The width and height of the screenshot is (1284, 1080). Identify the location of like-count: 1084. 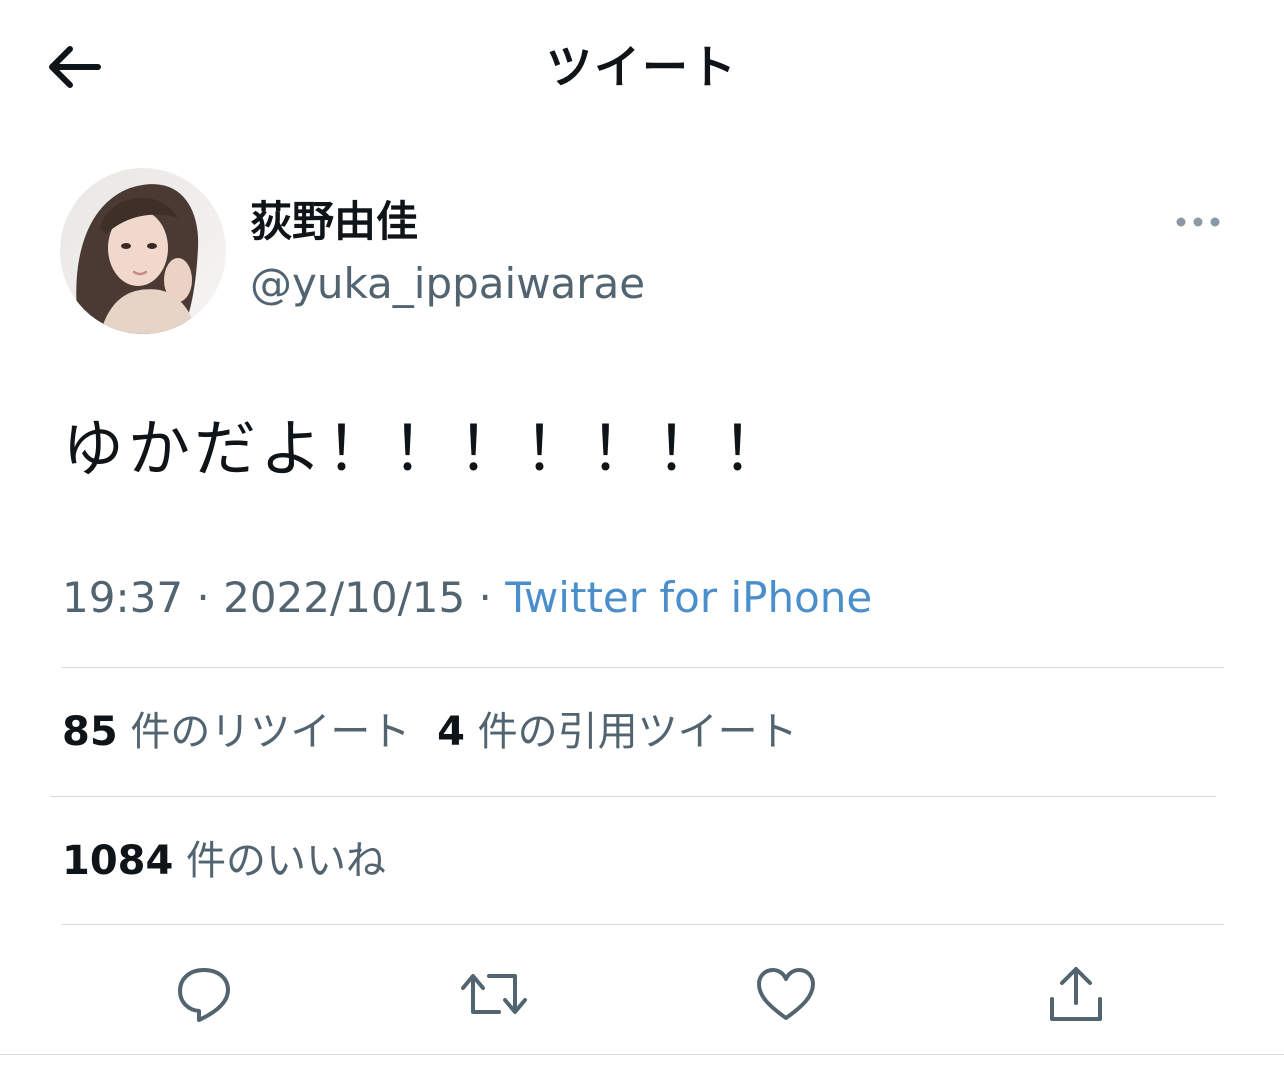
(118, 861).